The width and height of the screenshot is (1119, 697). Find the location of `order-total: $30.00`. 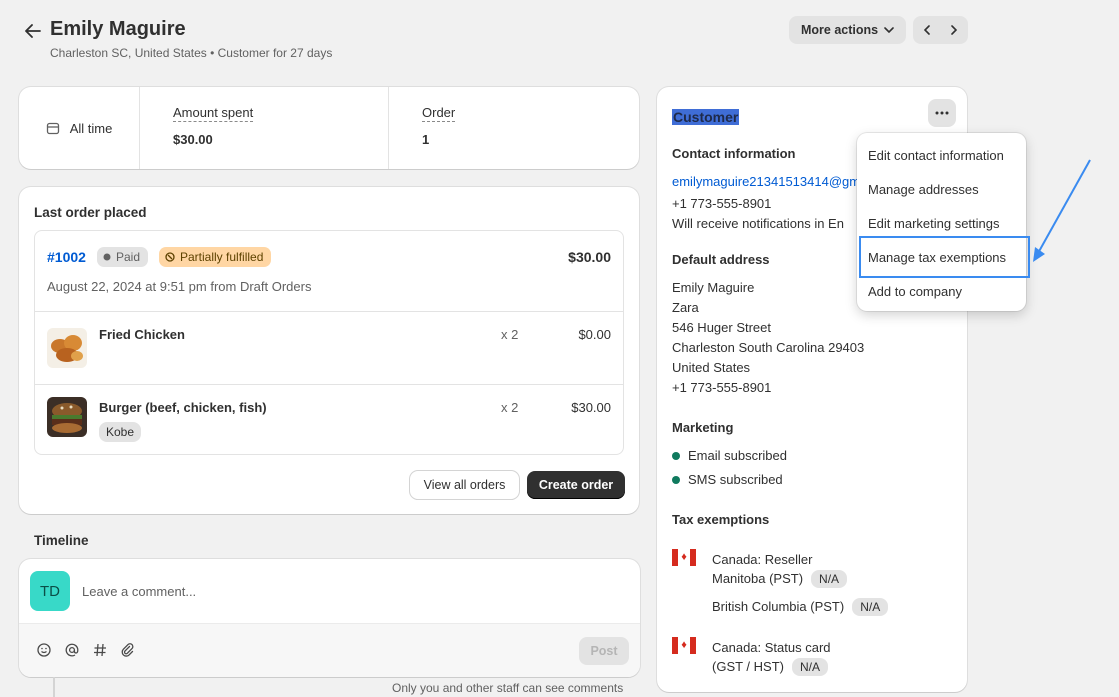

order-total: $30.00 is located at coordinates (589, 257).